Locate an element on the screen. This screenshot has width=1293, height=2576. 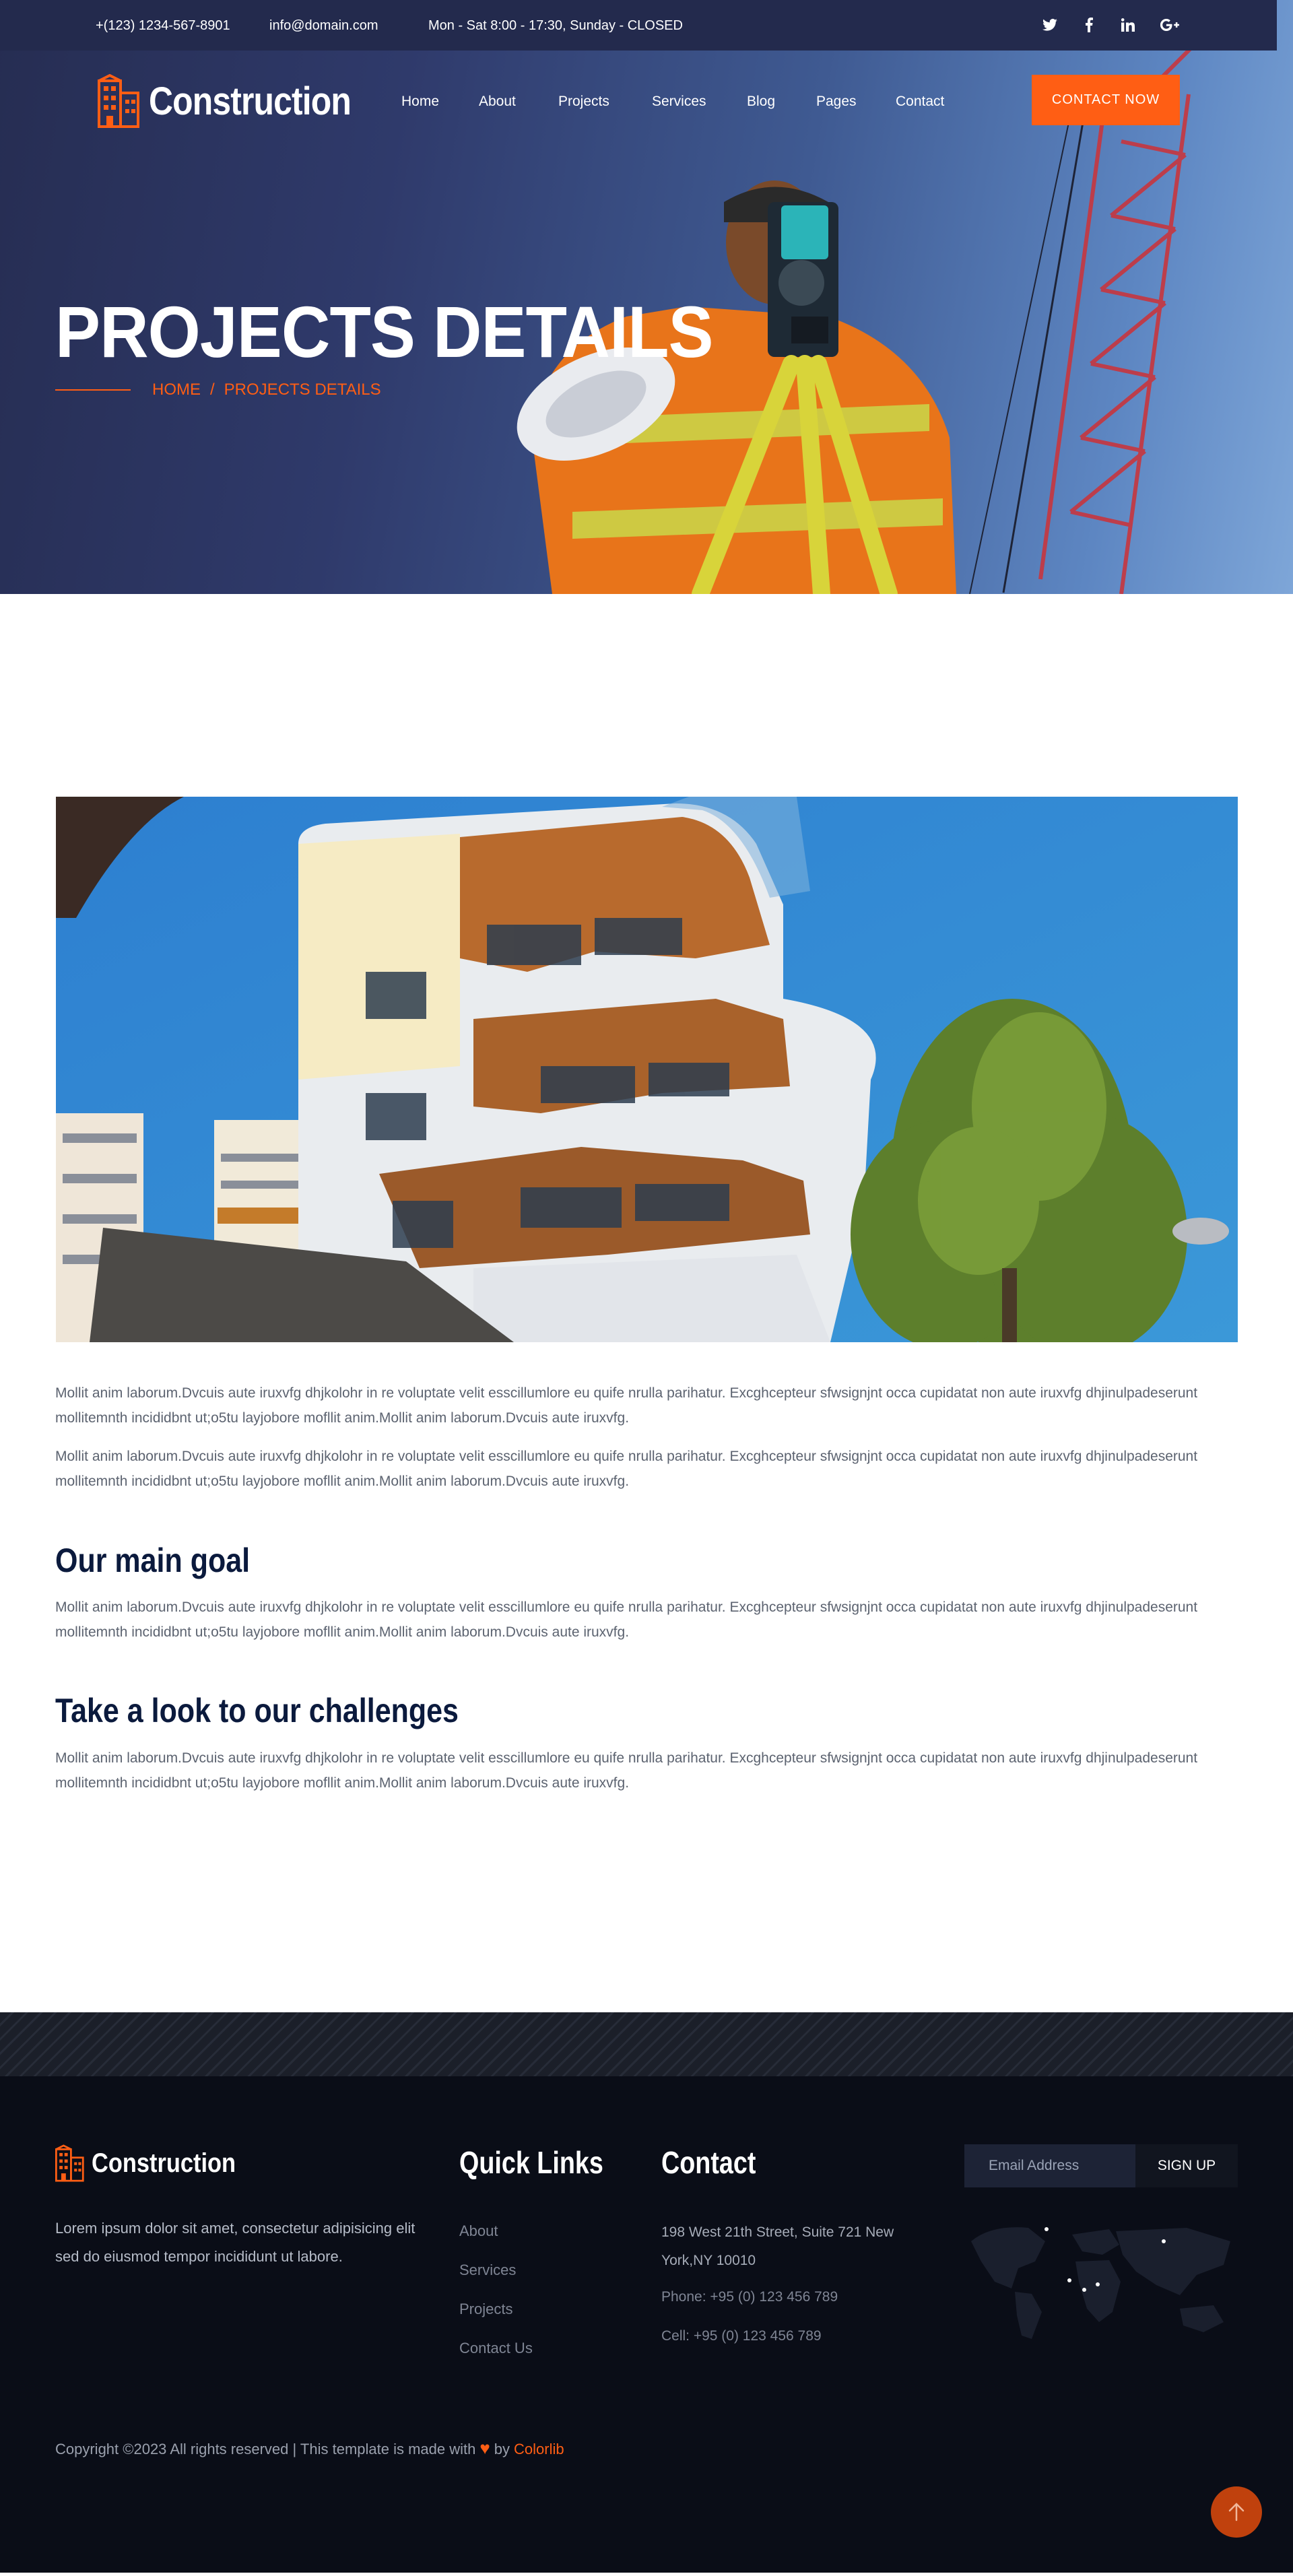
nav-services: Services is located at coordinates (679, 102).